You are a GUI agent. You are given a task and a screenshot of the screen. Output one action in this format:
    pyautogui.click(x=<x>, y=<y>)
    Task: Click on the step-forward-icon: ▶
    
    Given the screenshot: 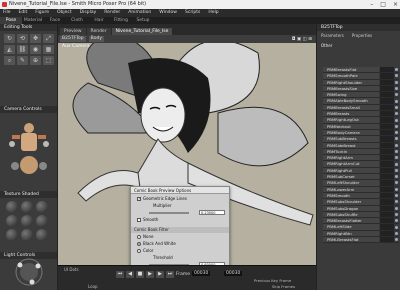 What is the action you would take?
    pyautogui.click(x=160, y=274)
    